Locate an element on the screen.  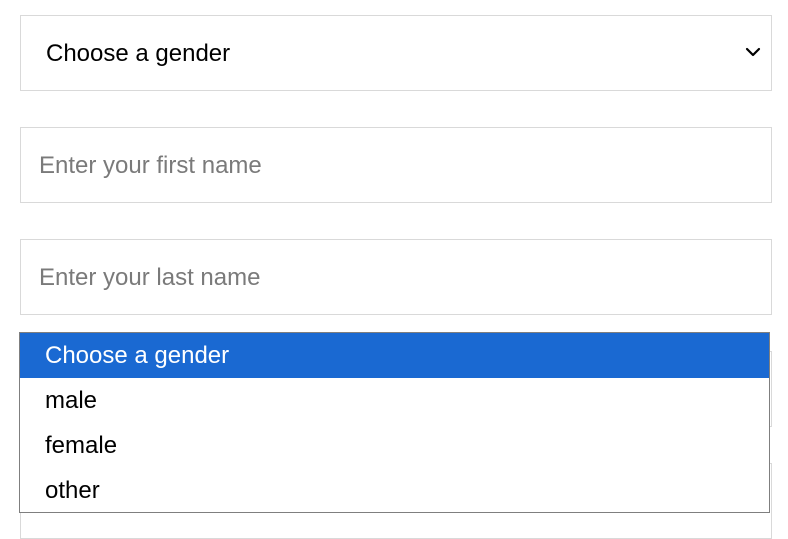
last-name-placeholder: Enter your last name is located at coordinates (150, 277).